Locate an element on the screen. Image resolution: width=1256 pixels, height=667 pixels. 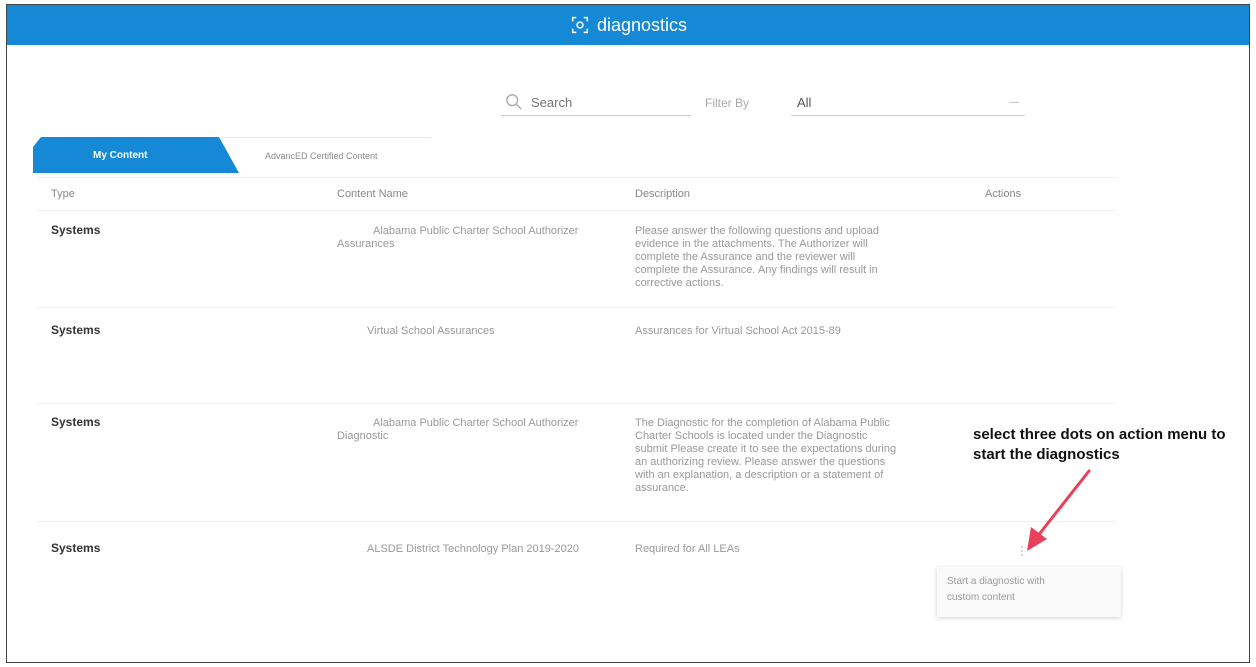
annotation-arrow-icon is located at coordinates (1059, 510).